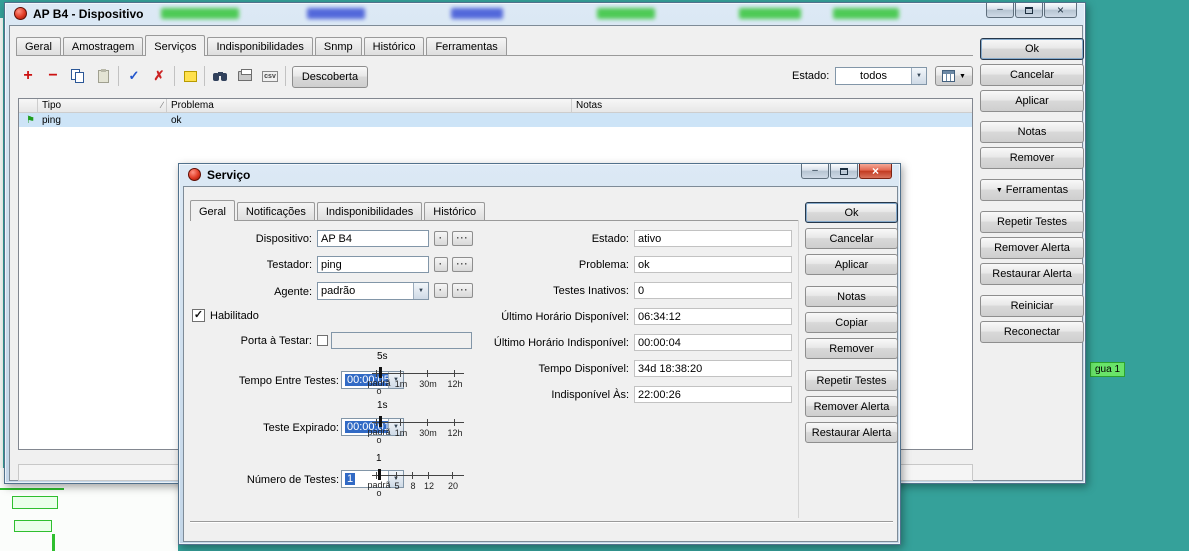  I want to click on dialog-title: Serviço, so click(229, 175).